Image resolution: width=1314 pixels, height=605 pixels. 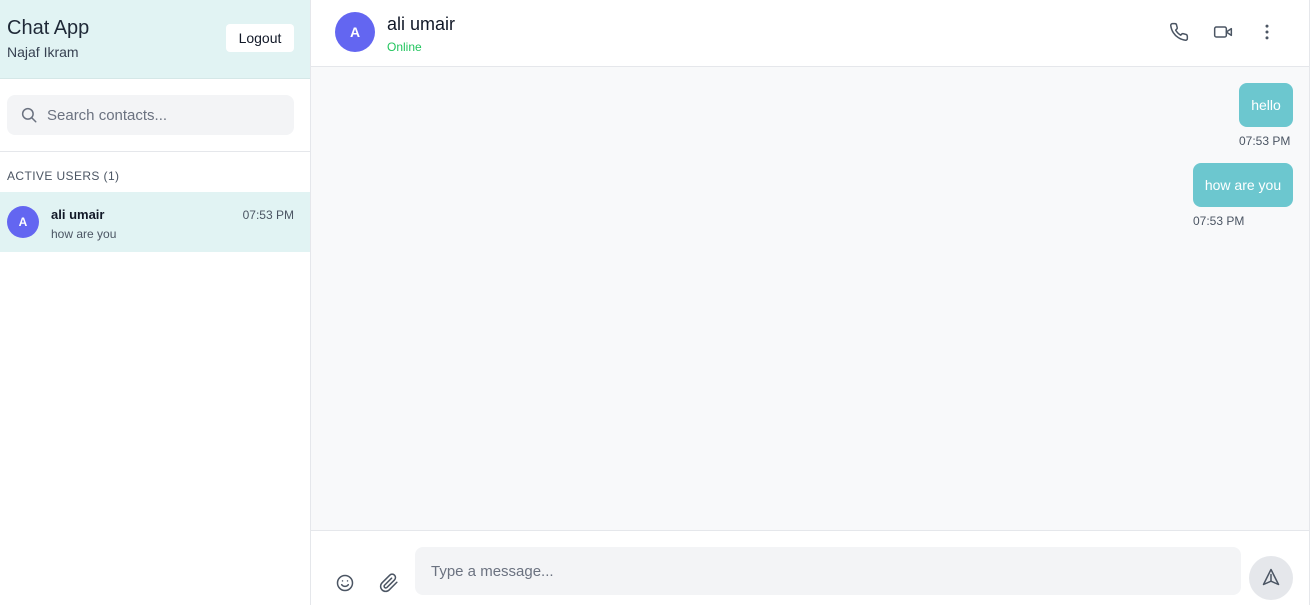 I want to click on message-composer, so click(x=810, y=567).